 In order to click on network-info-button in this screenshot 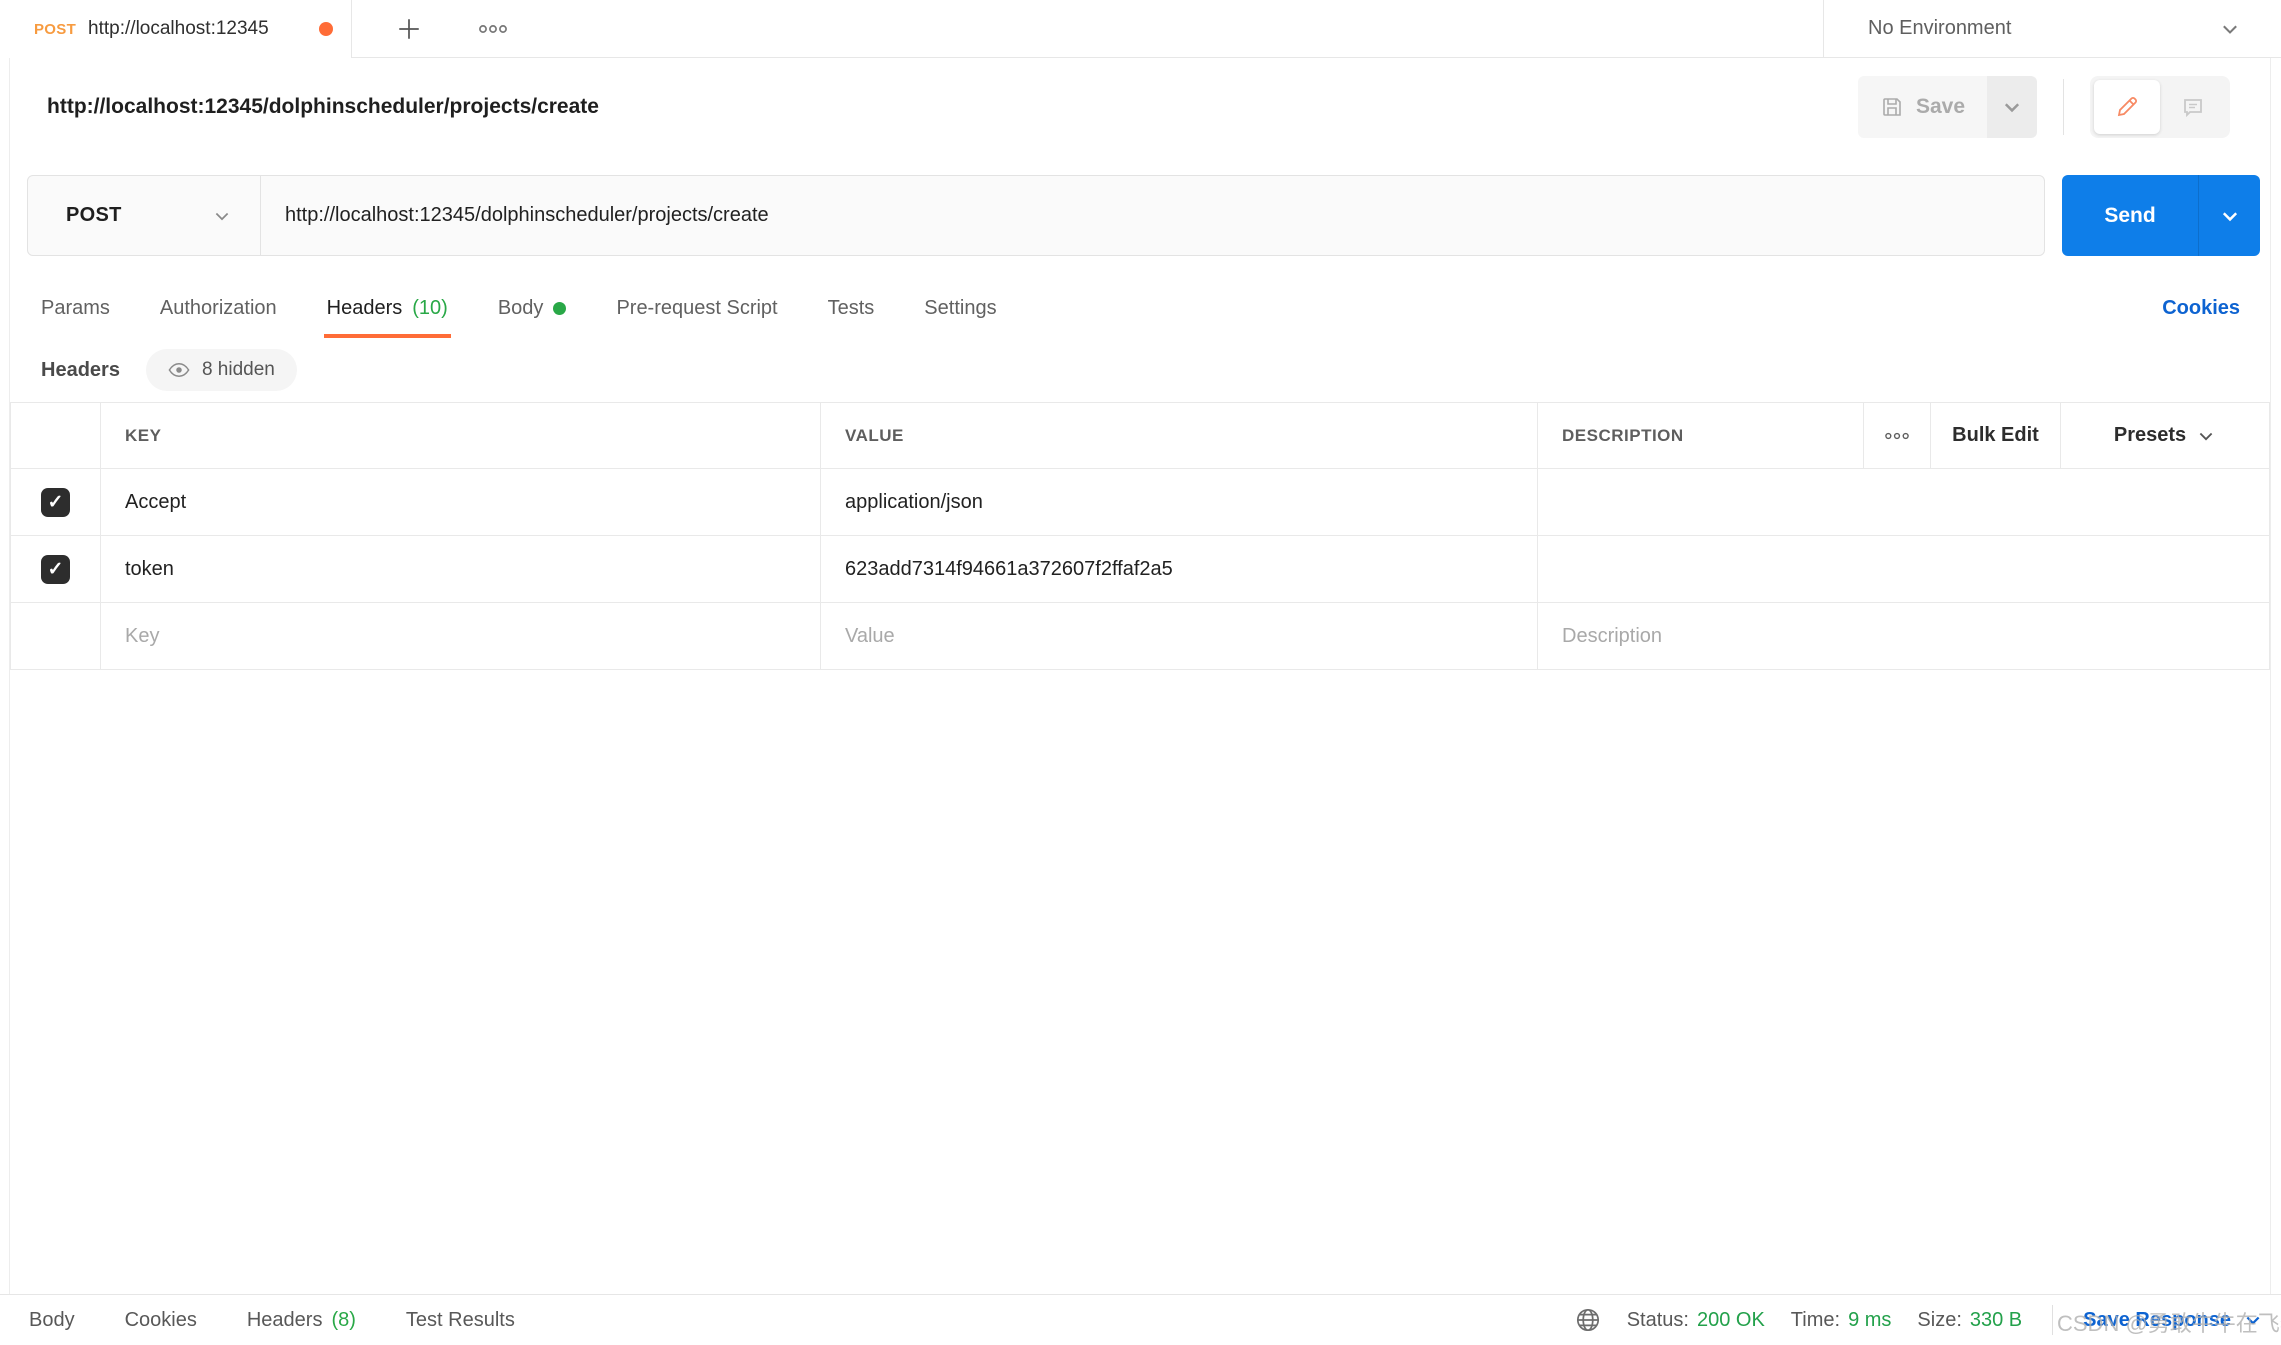, I will do `click(1588, 1320)`.